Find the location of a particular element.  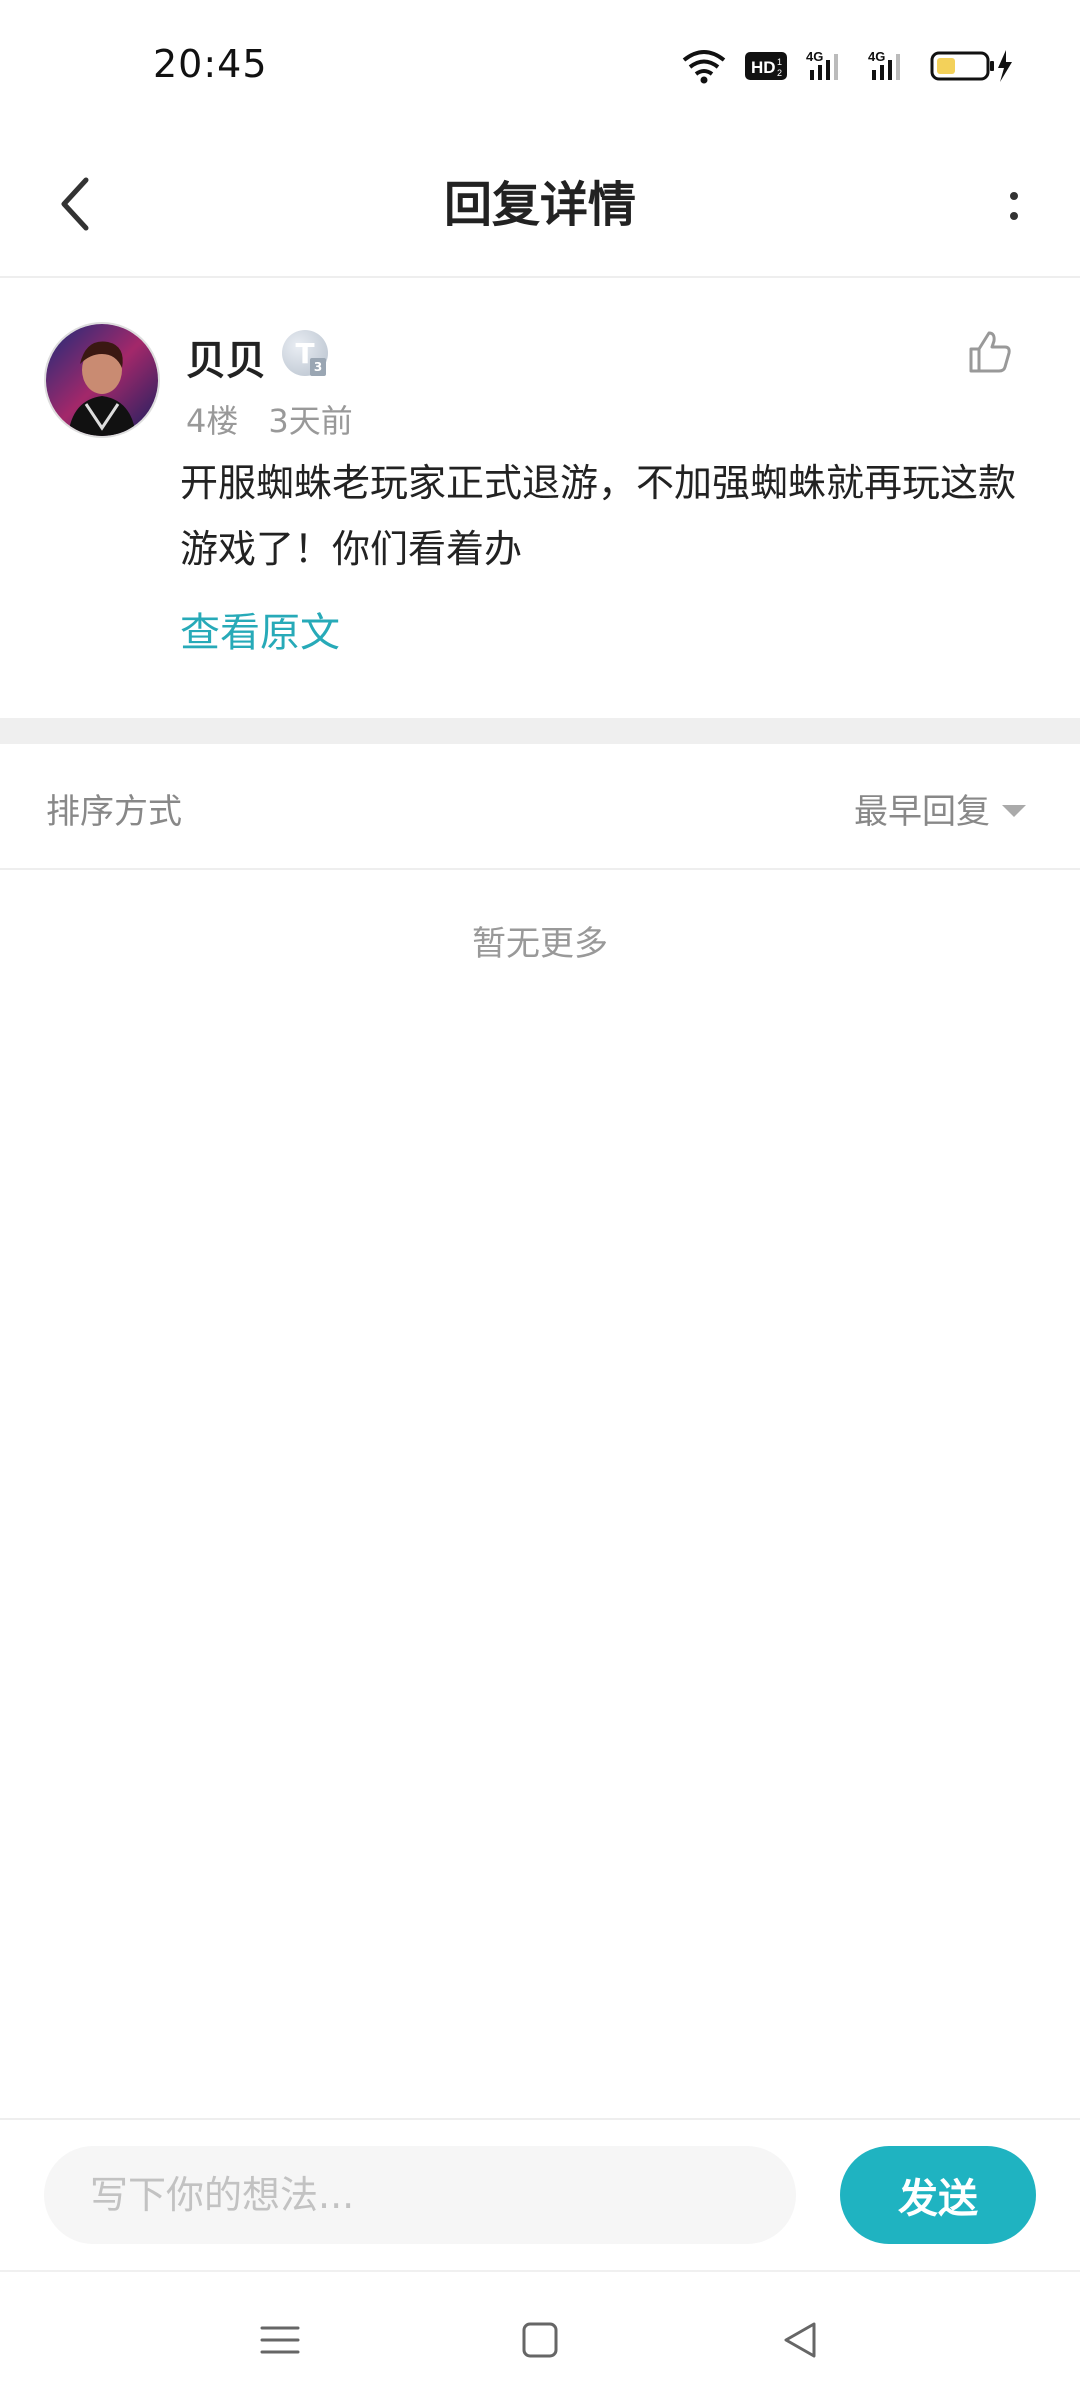

view-original-link: 查看原文 is located at coordinates (260, 629).